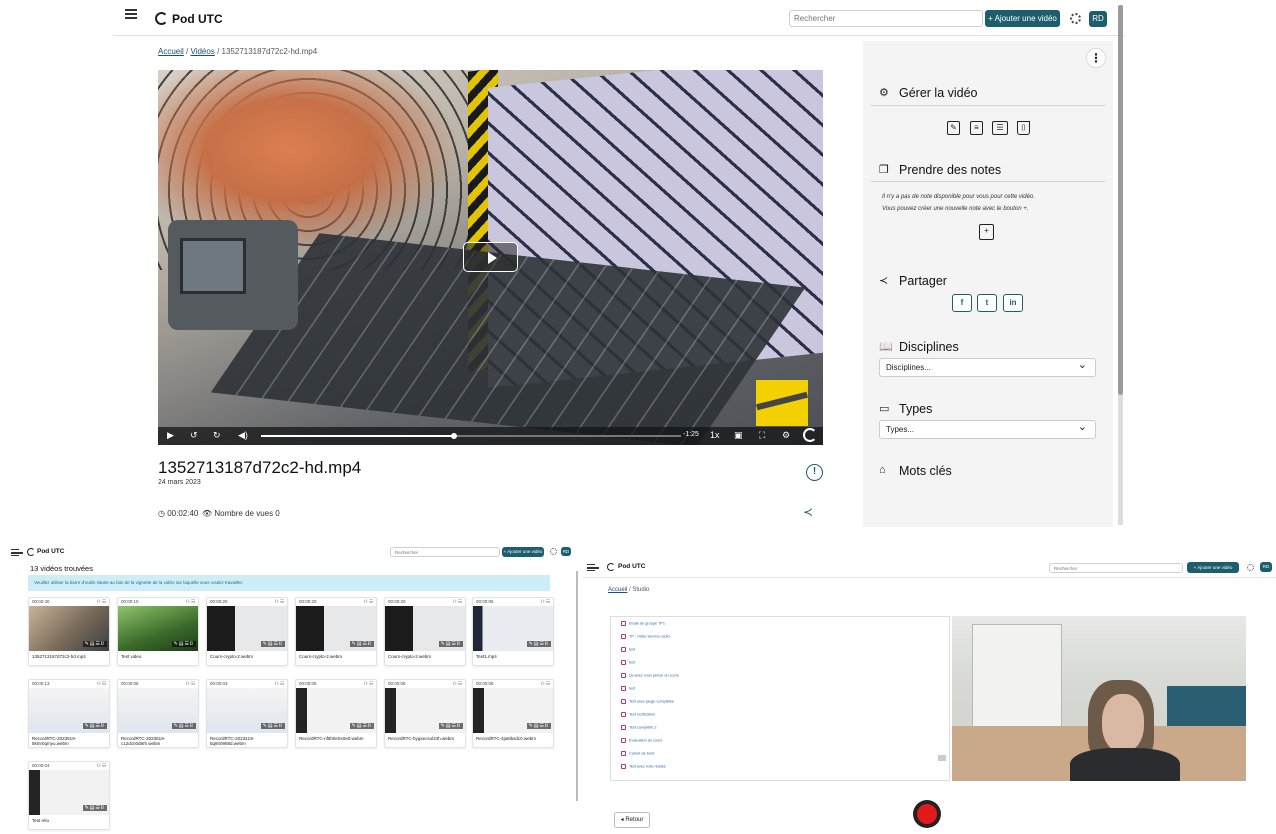  What do you see at coordinates (927, 814) in the screenshot?
I see `record-button` at bounding box center [927, 814].